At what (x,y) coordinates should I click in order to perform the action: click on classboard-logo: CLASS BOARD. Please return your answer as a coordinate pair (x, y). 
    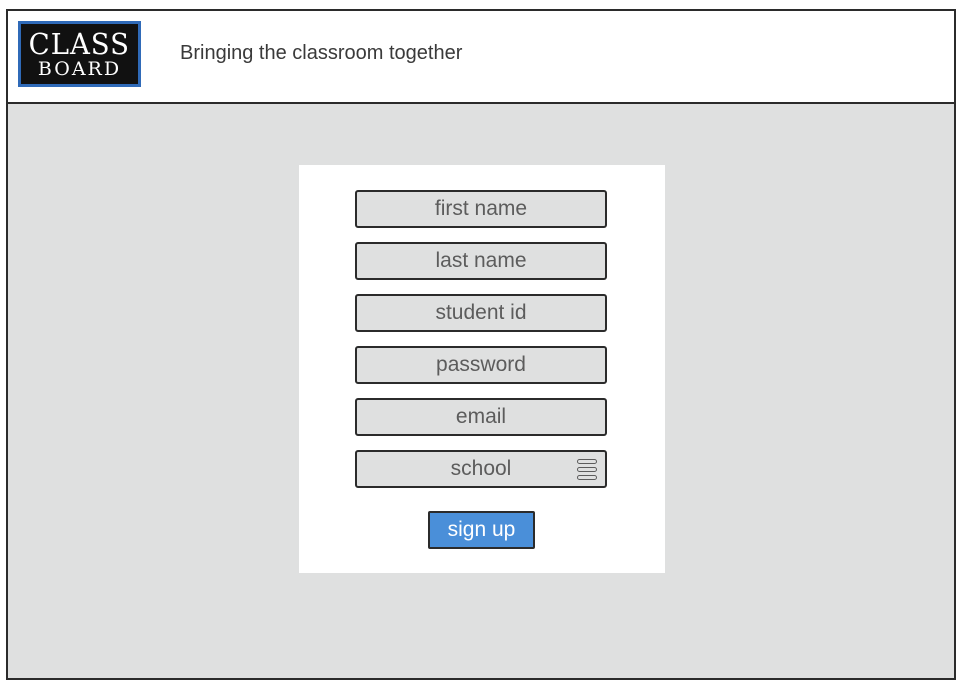
    Looking at the image, I should click on (79, 54).